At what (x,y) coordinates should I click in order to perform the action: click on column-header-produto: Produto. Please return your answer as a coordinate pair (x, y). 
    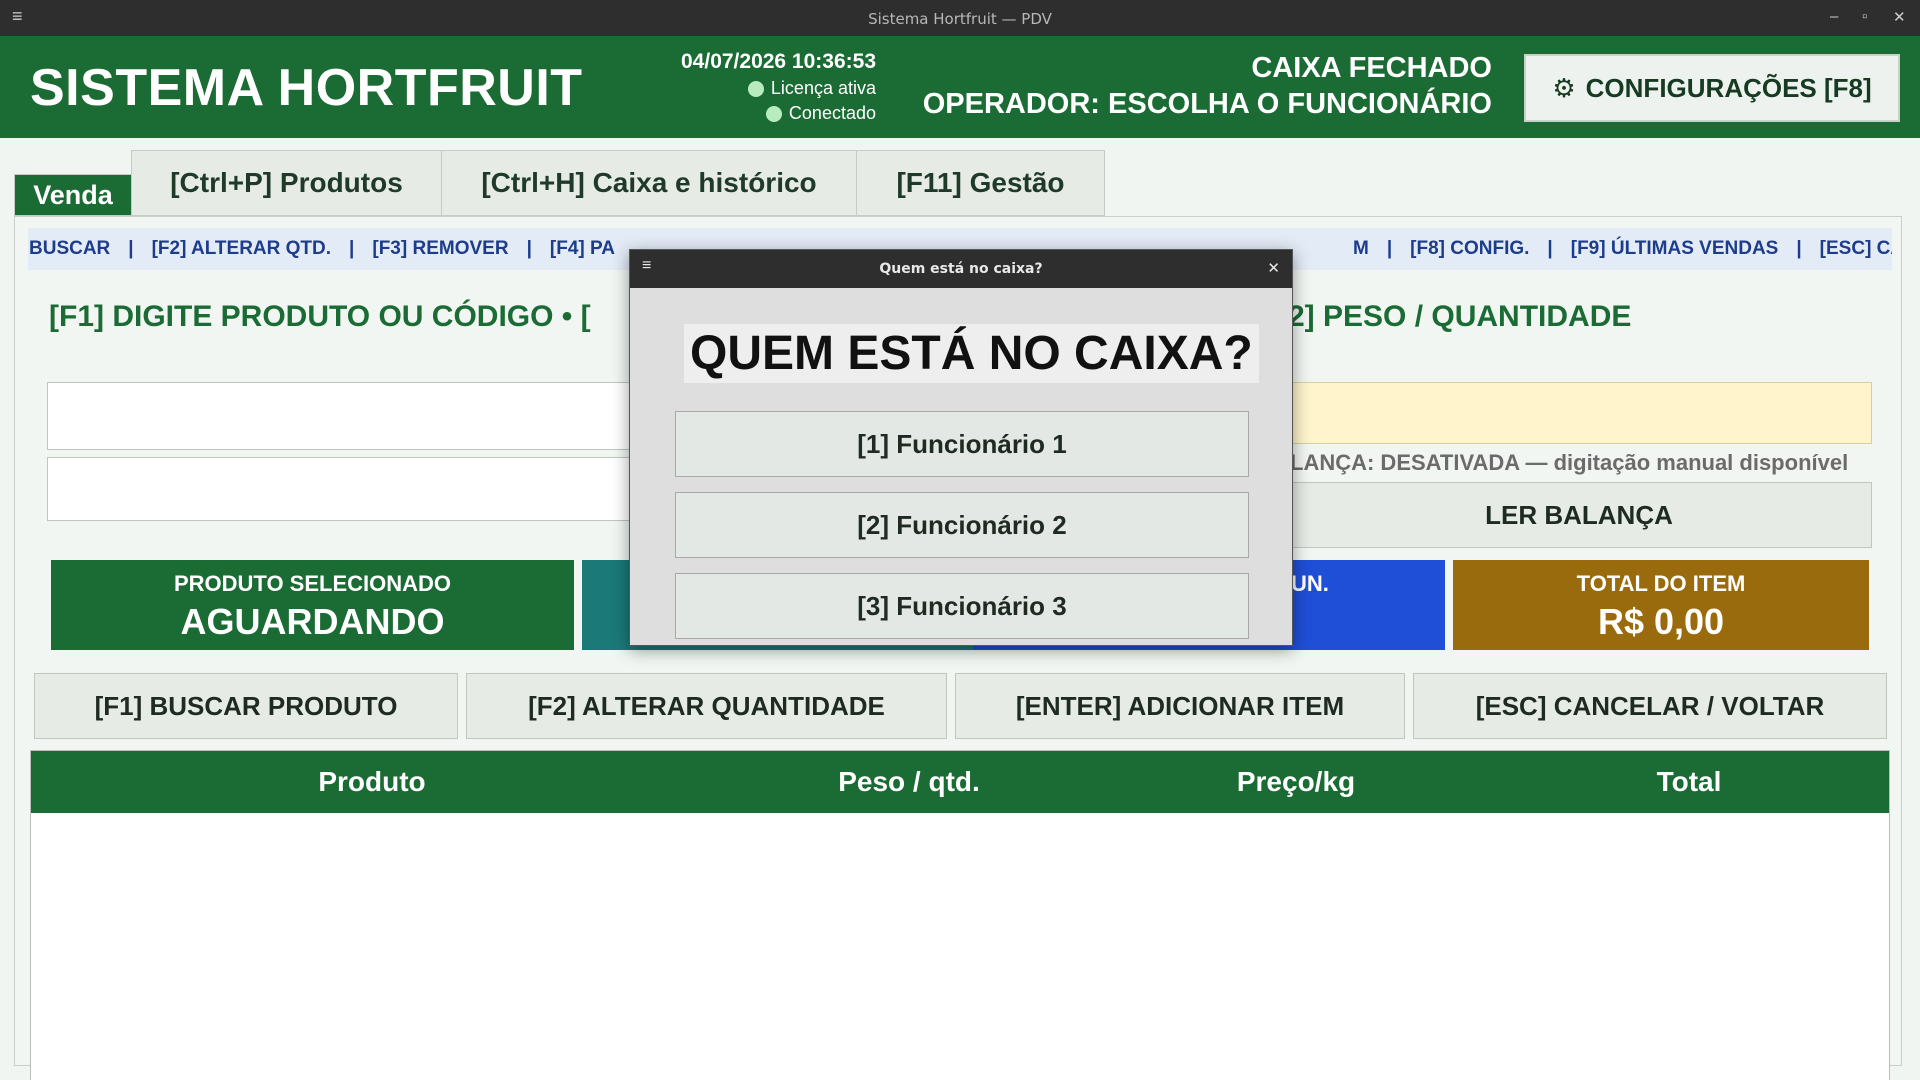
    Looking at the image, I should click on (372, 782).